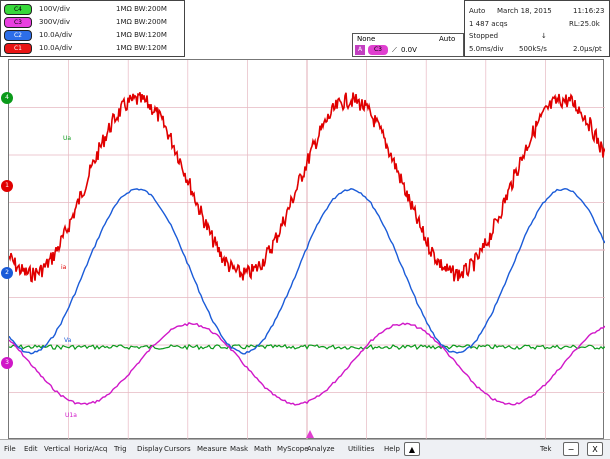  I want to click on menu-item-trig: Trig, so click(120, 449).